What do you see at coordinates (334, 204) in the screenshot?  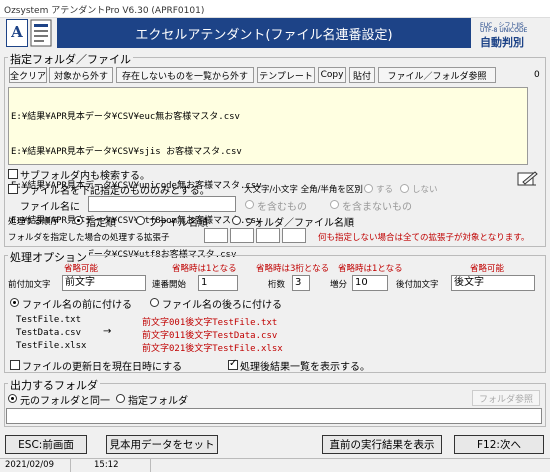 I see `not-contain-radio` at bounding box center [334, 204].